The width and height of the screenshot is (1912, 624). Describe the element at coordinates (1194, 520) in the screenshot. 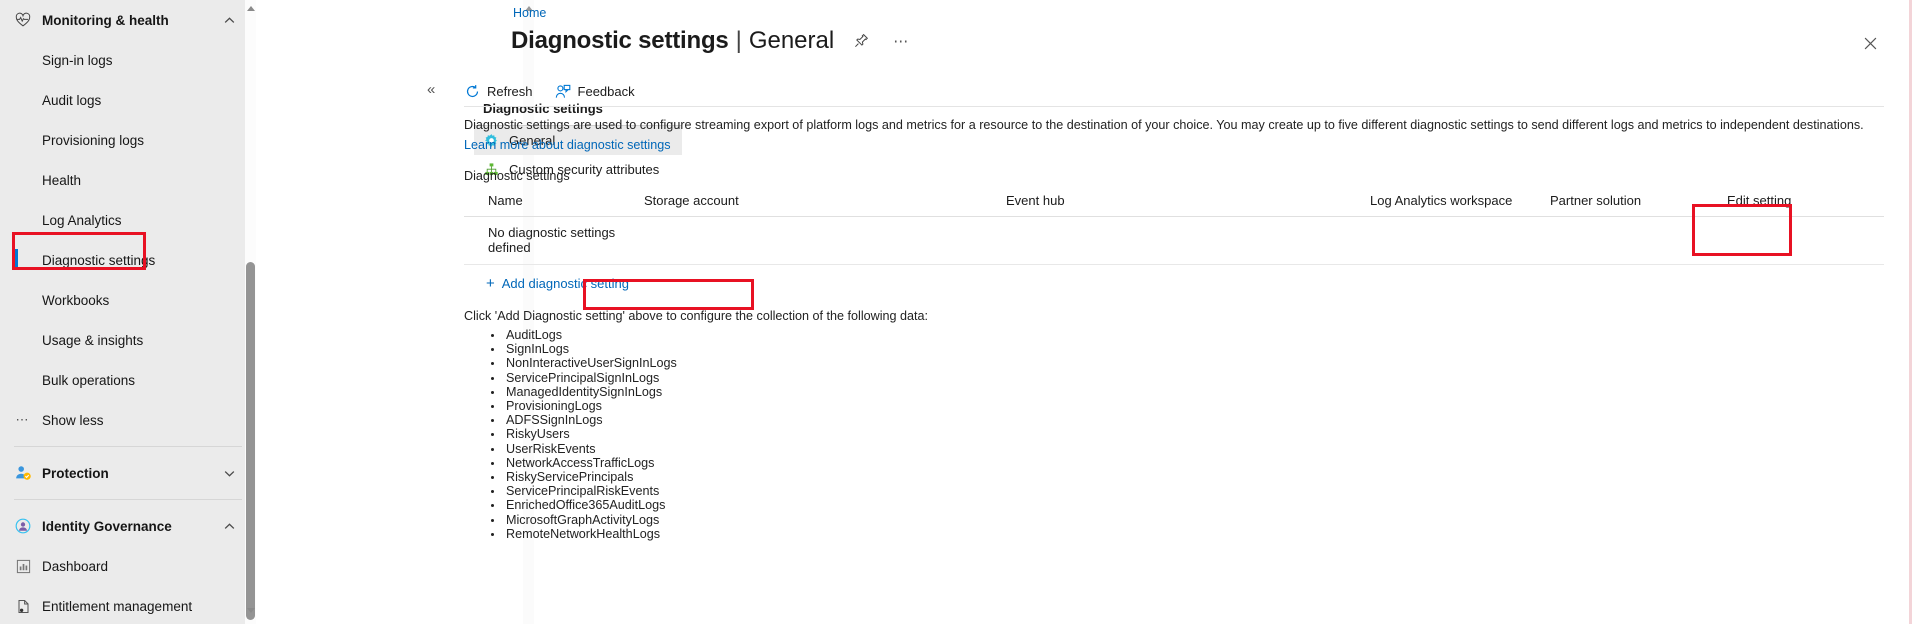

I see `list-item: MicrosoftGraphActivityLogs` at that location.